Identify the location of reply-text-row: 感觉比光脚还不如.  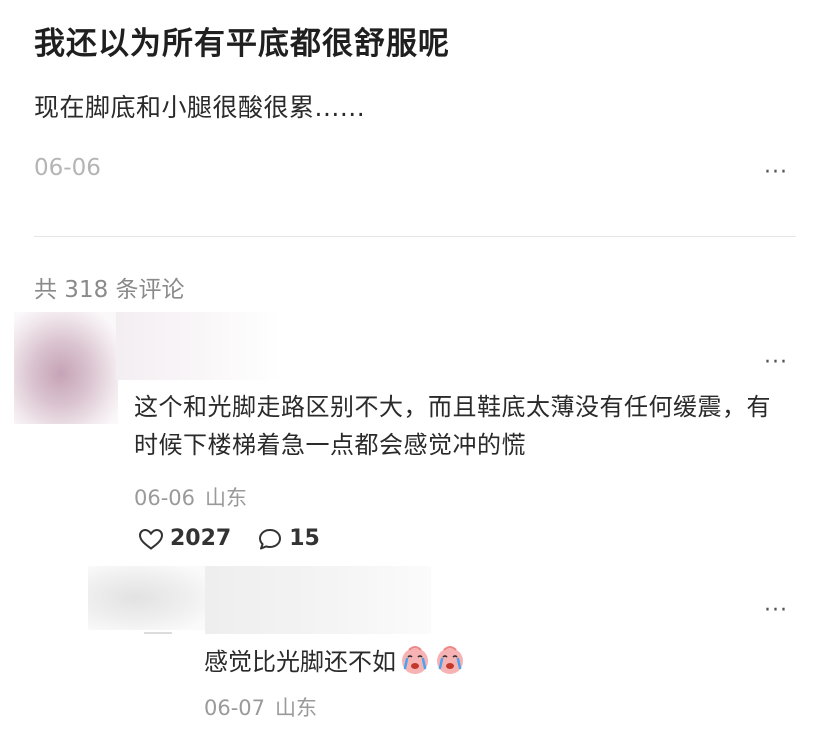
(335, 659).